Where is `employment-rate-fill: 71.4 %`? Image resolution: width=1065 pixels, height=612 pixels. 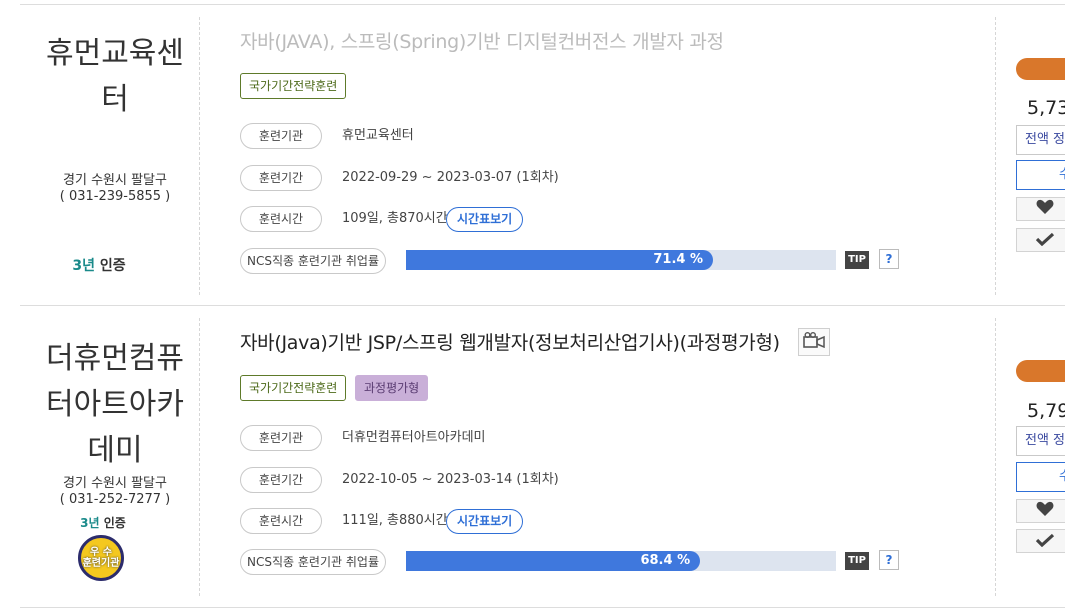 employment-rate-fill: 71.4 % is located at coordinates (560, 260).